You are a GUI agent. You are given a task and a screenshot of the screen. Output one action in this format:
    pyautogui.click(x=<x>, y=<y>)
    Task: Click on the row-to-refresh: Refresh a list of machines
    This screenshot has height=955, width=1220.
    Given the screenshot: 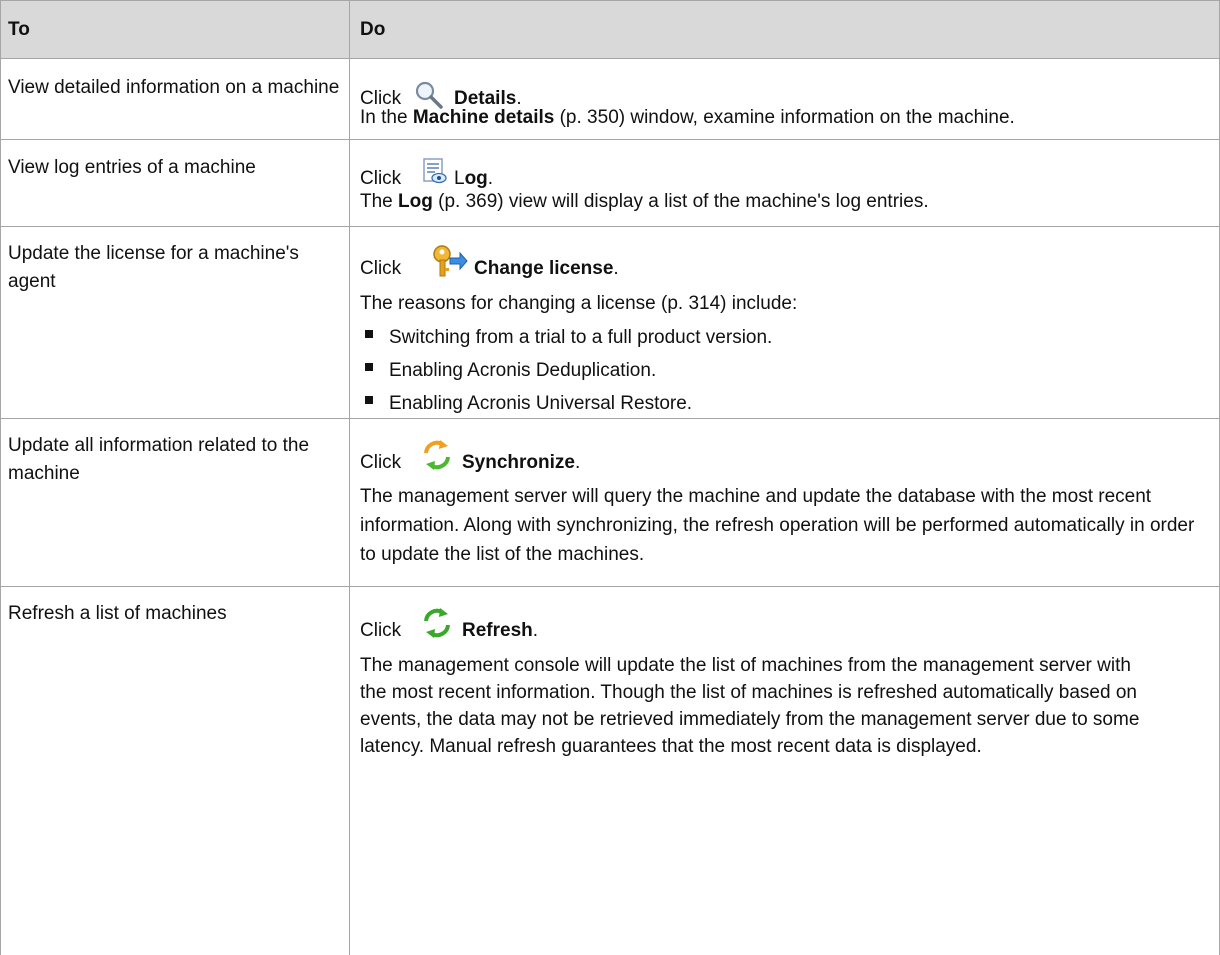 What is the action you would take?
    pyautogui.click(x=117, y=613)
    